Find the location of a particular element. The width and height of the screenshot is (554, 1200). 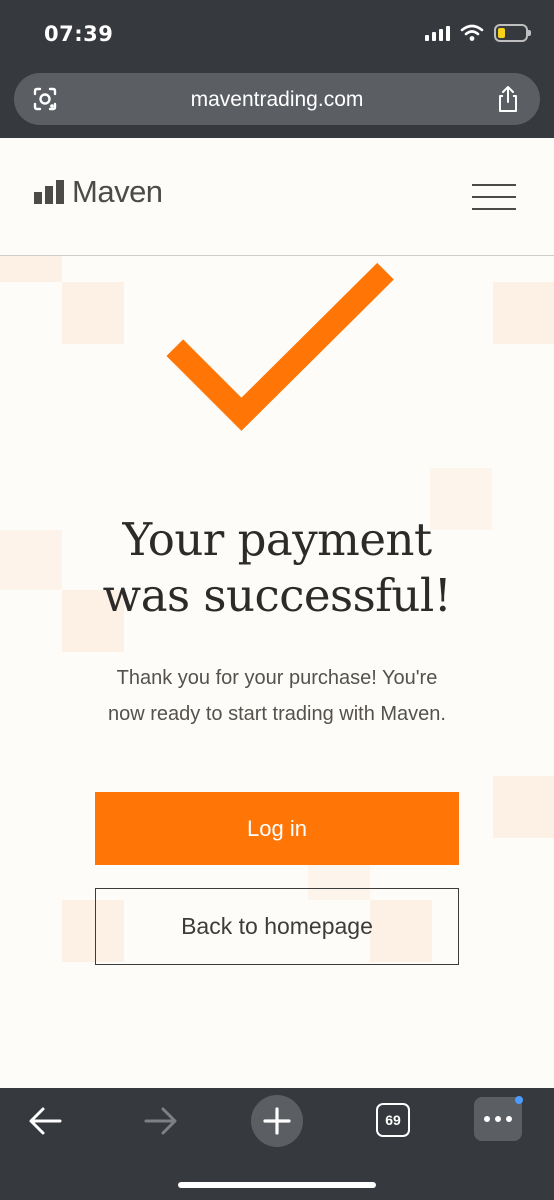

battery-level is located at coordinates (501, 33).